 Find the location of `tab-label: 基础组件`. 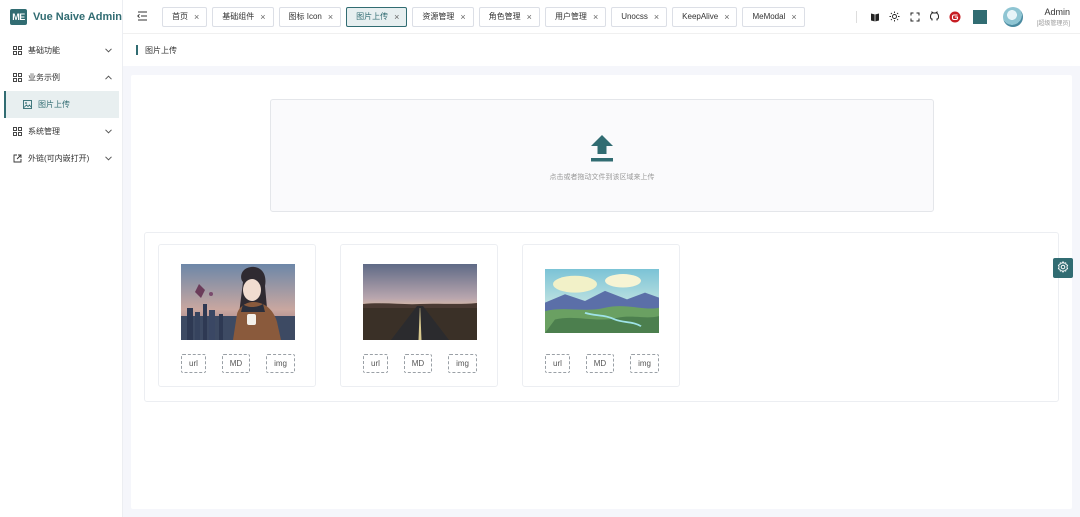

tab-label: 基础组件 is located at coordinates (238, 16).